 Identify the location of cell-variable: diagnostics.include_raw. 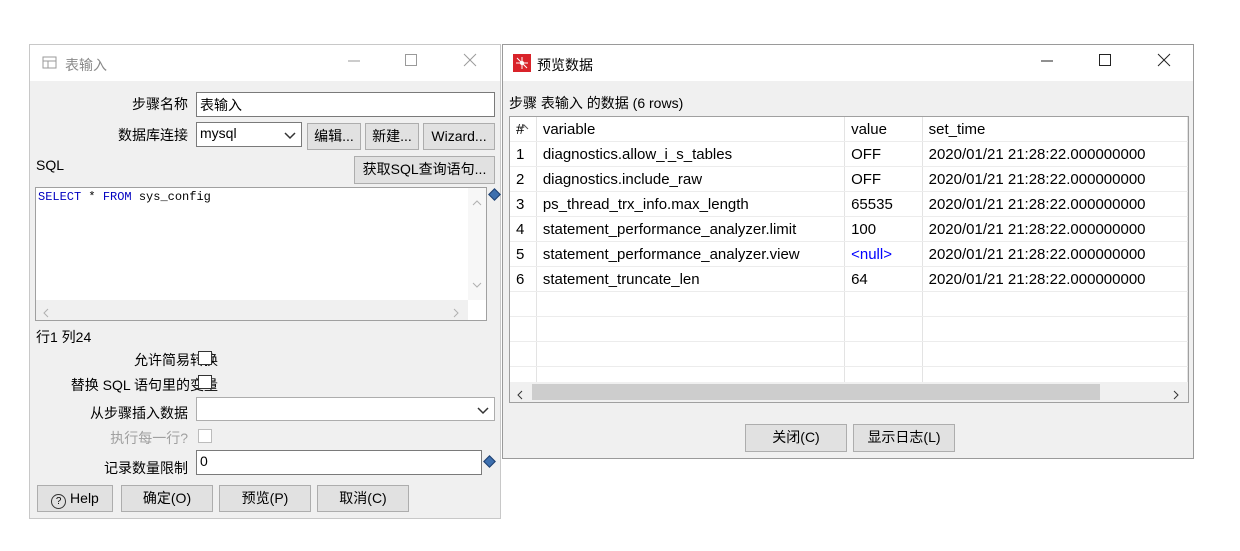
(691, 179).